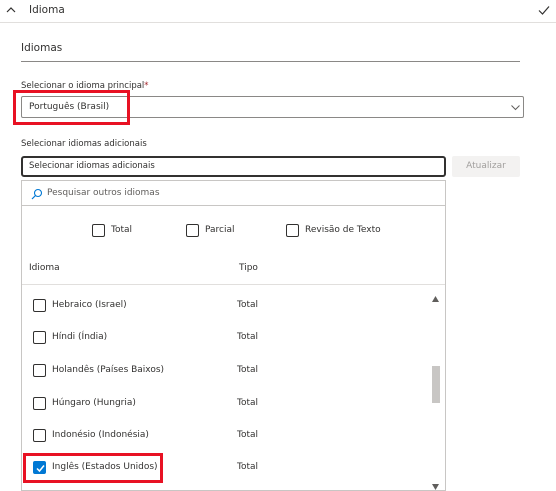 This screenshot has width=556, height=491. I want to click on filter-total-checkbox, so click(98, 230).